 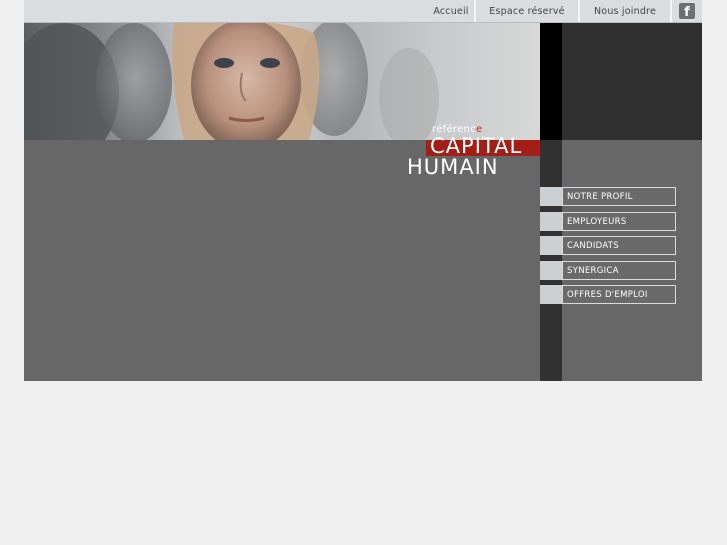 I want to click on nav-separator, so click(x=671, y=11).